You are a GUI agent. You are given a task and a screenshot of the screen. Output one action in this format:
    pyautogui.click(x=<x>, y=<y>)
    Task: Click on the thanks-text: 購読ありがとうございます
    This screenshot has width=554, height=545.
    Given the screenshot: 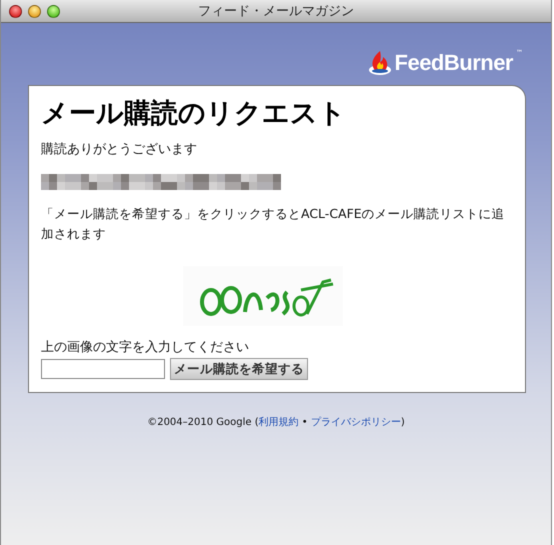 What is the action you would take?
    pyautogui.click(x=119, y=149)
    